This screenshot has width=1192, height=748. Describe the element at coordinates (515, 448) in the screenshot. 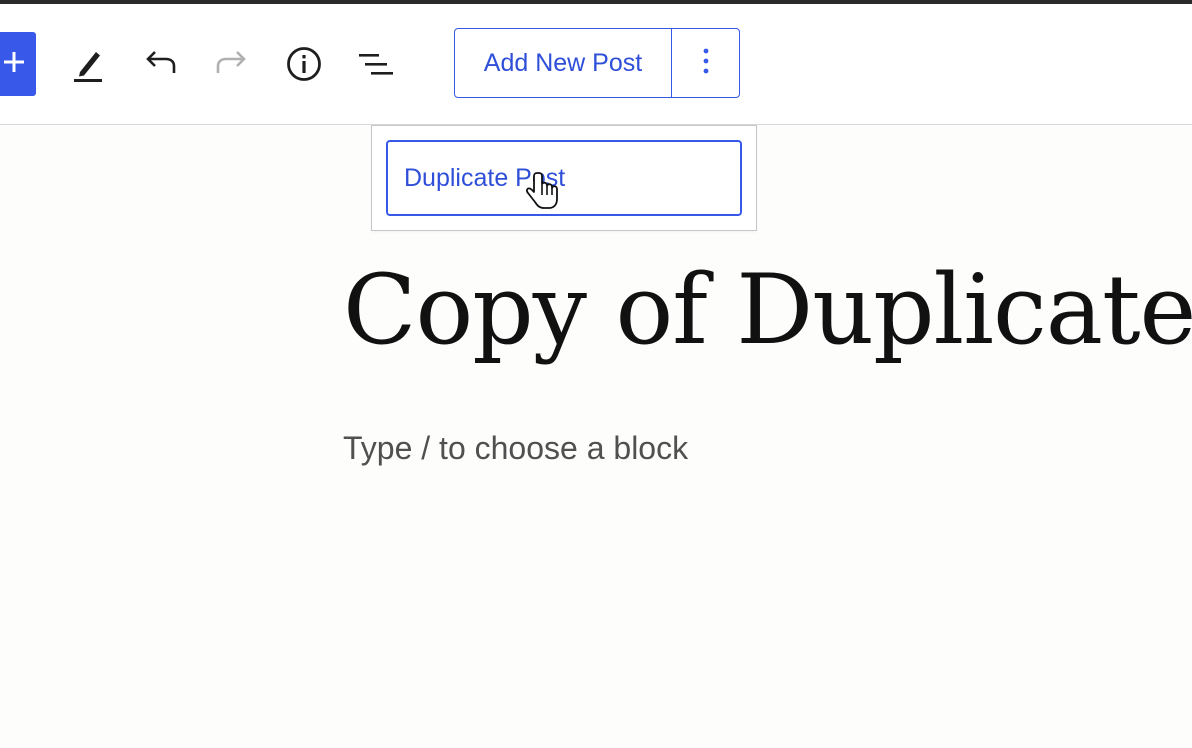

I see `block-appender-placeholder: Type / to choose a block` at that location.